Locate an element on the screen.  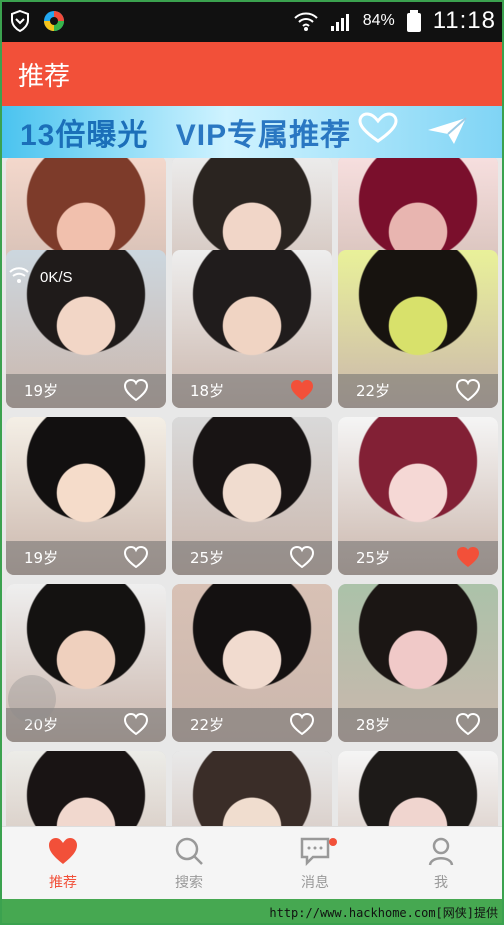
profile-icon is located at coordinates (441, 851).